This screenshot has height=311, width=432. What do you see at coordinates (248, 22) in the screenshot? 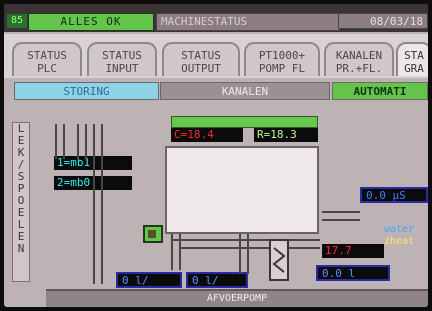
I see `page-title: MACHINESTATUS` at bounding box center [248, 22].